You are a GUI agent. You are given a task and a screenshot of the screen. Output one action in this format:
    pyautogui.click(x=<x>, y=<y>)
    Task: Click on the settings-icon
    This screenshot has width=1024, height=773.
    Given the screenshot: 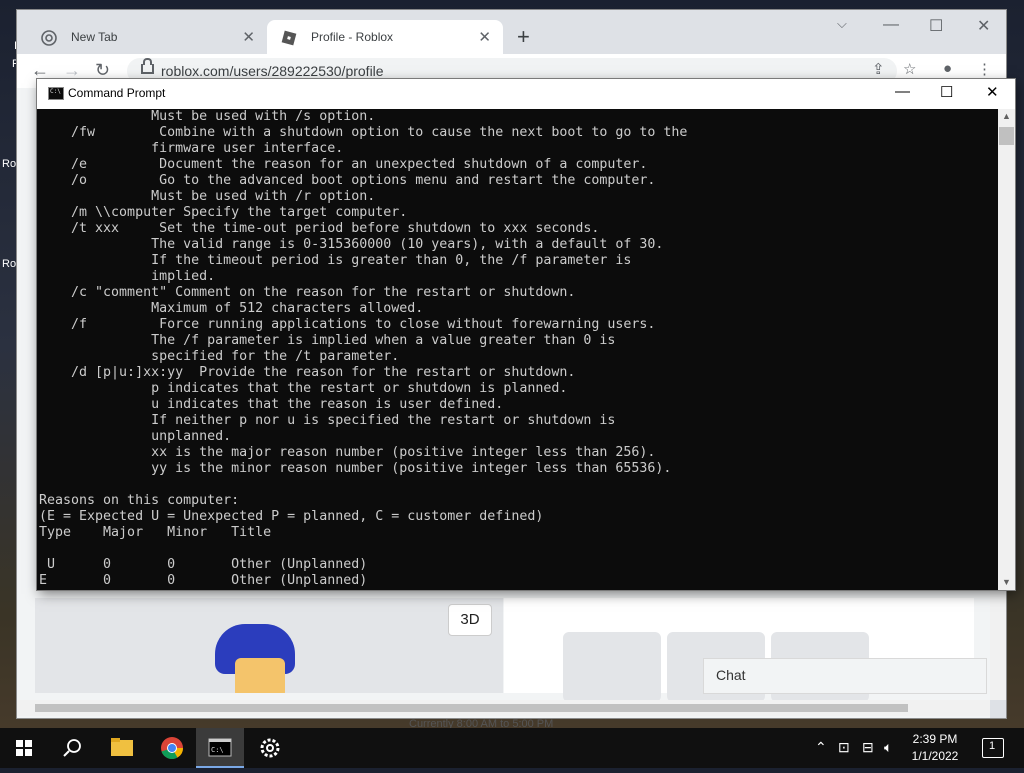 What is the action you would take?
    pyautogui.click(x=270, y=748)
    